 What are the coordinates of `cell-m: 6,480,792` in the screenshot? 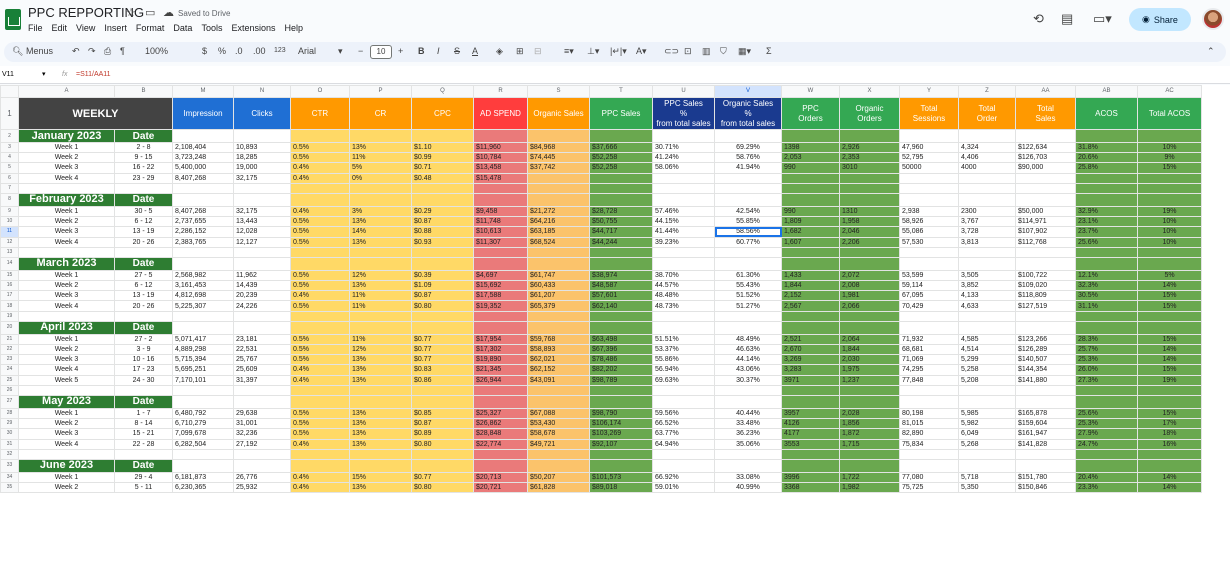 It's located at (203, 413).